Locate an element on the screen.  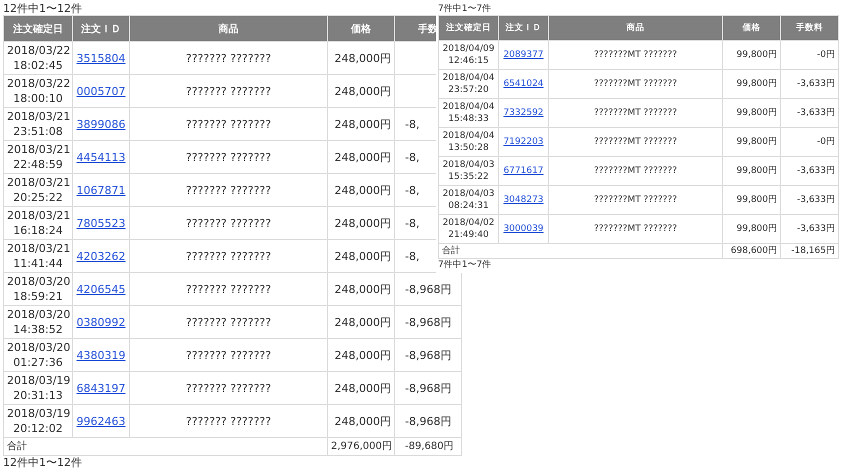
date-cell: 2018/04/04 13:50:28 is located at coordinates (468, 142).